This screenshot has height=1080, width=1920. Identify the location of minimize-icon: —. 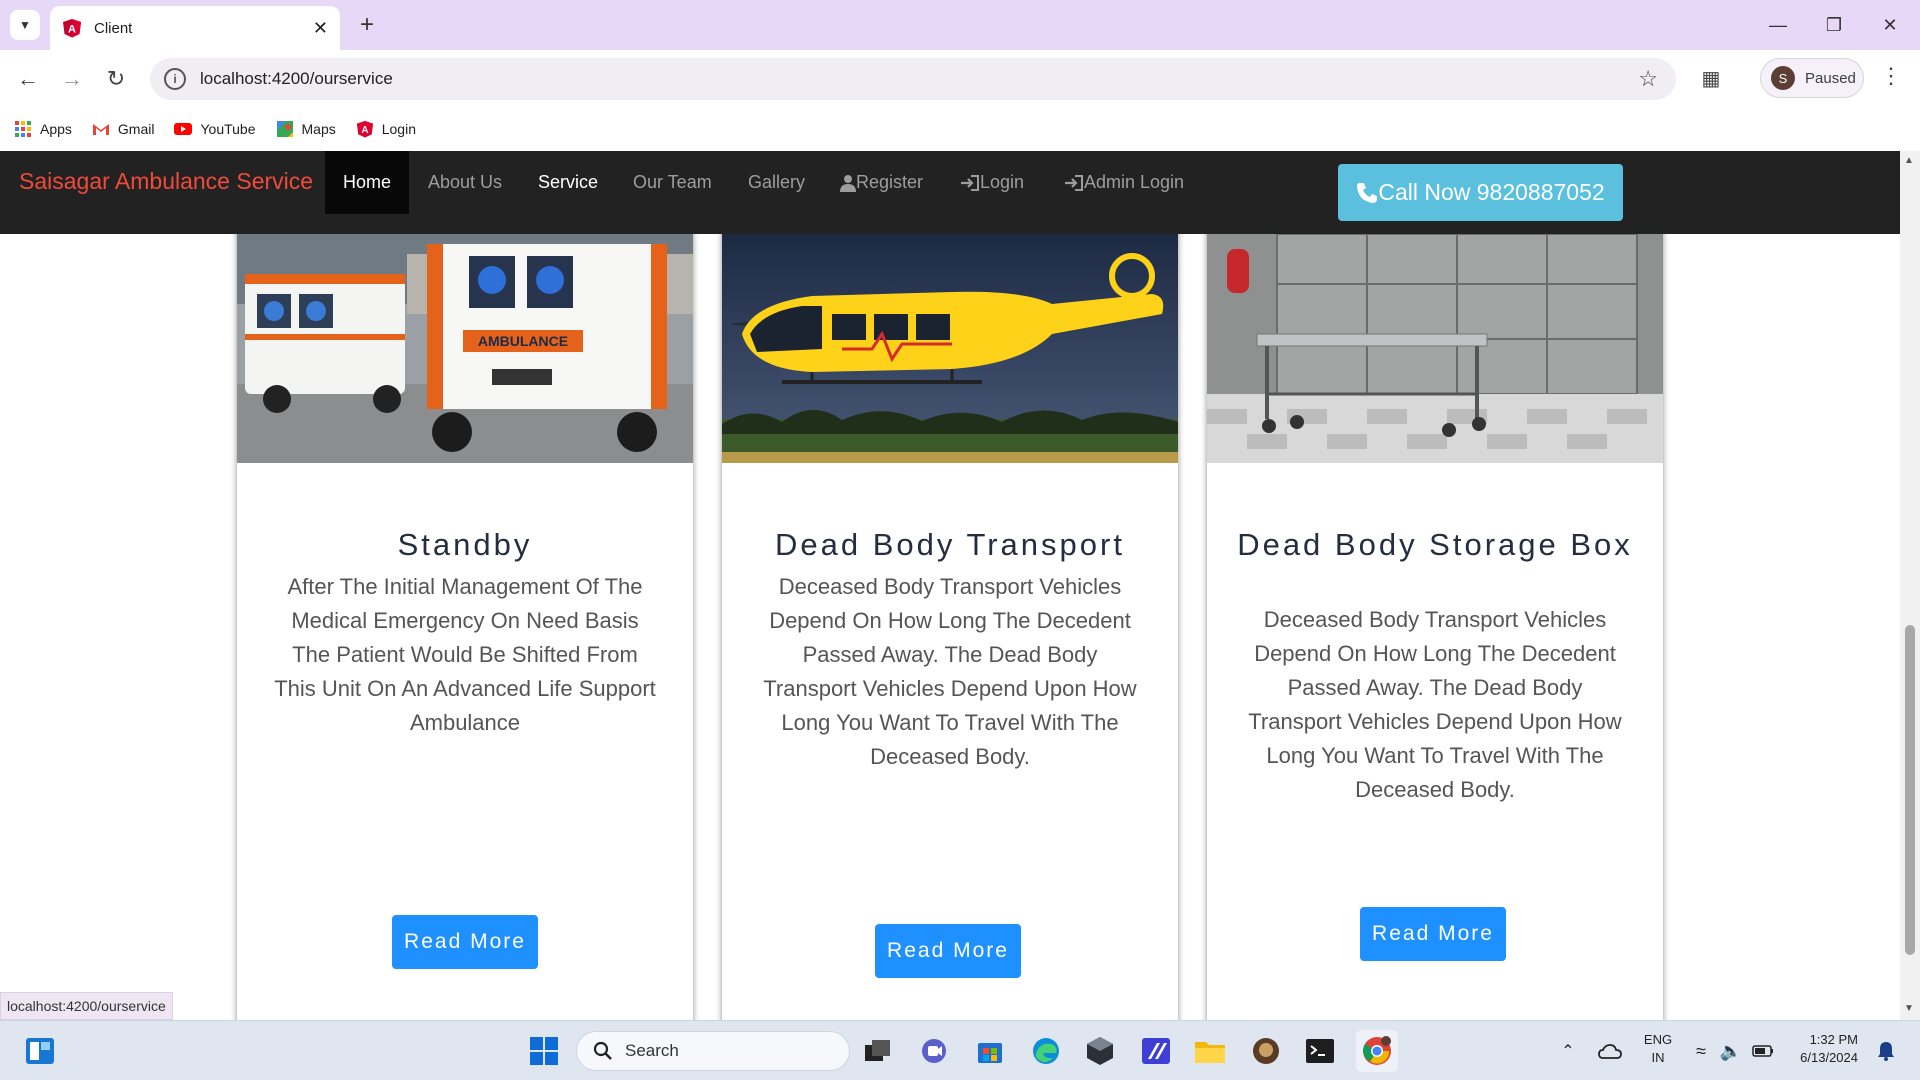
(1778, 24).